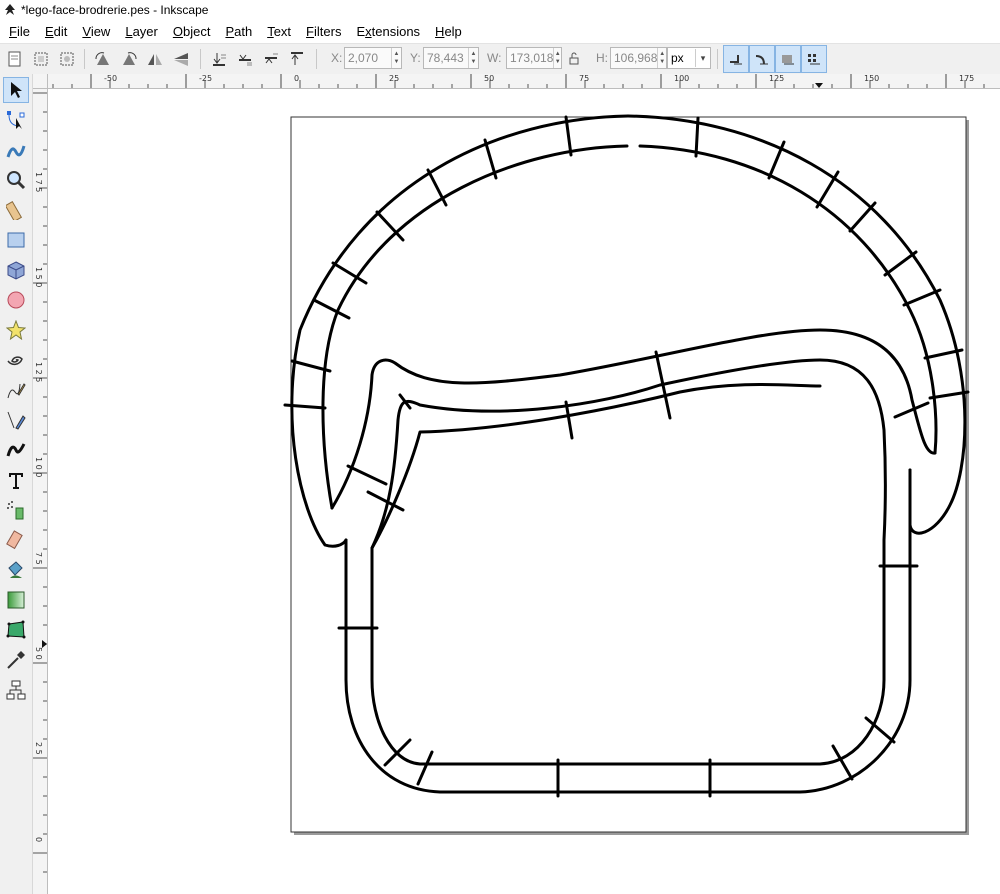 Image resolution: width=1000 pixels, height=894 pixels. Describe the element at coordinates (16, 210) in the screenshot. I see `measure-tool-icon` at that location.